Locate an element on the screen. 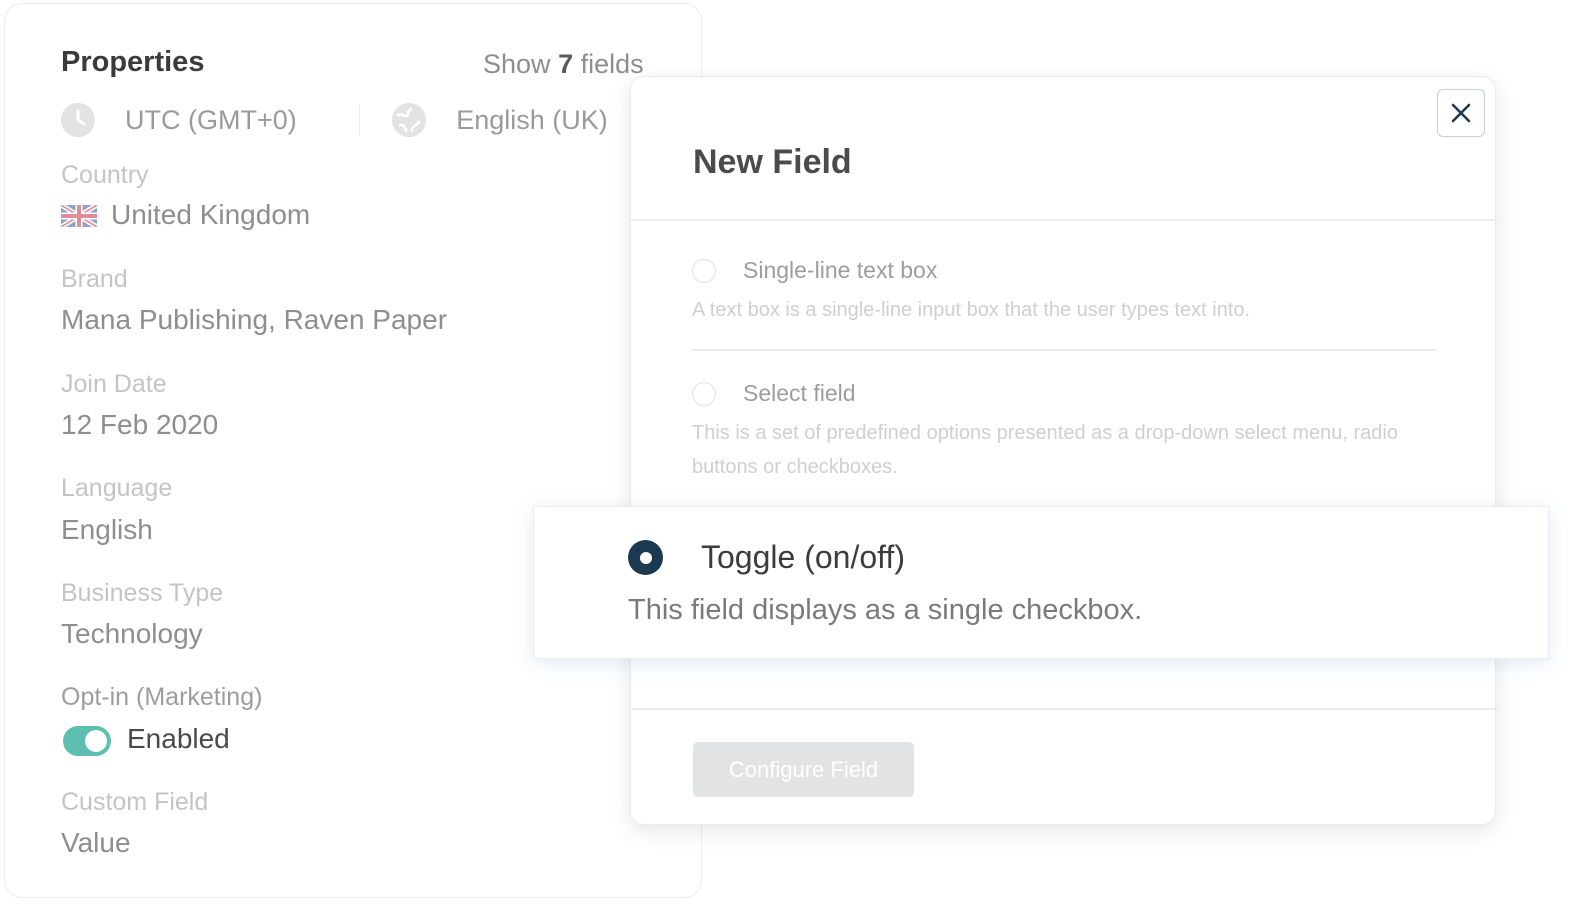  clock-icon is located at coordinates (78, 120).